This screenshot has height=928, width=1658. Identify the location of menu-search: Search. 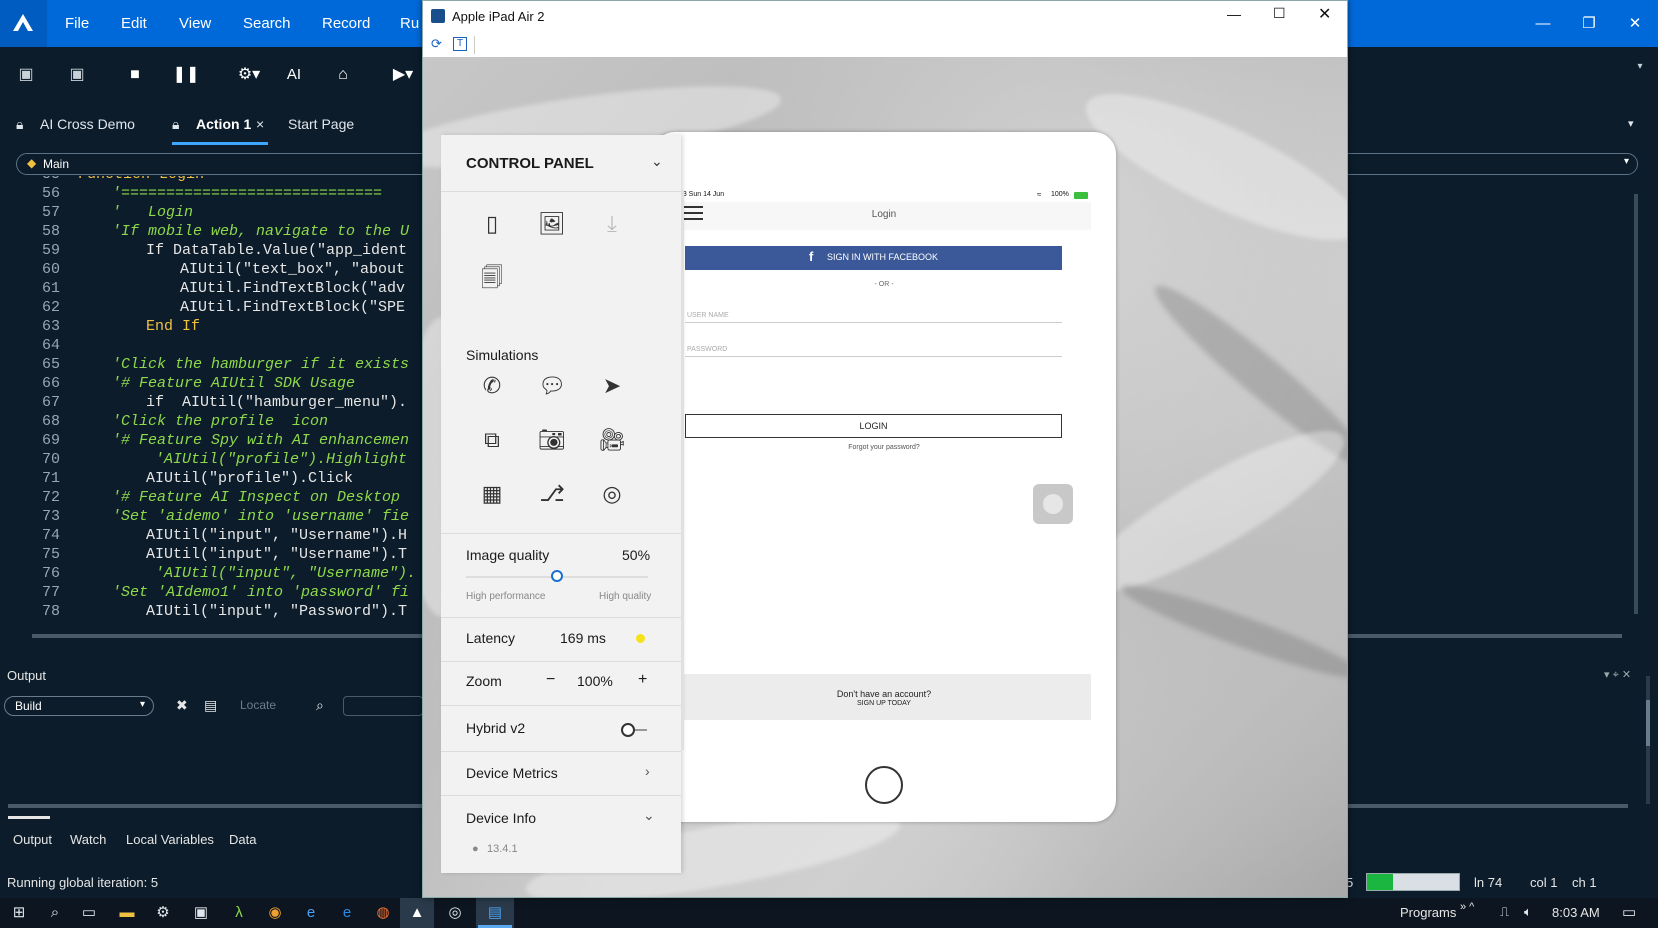
(267, 23).